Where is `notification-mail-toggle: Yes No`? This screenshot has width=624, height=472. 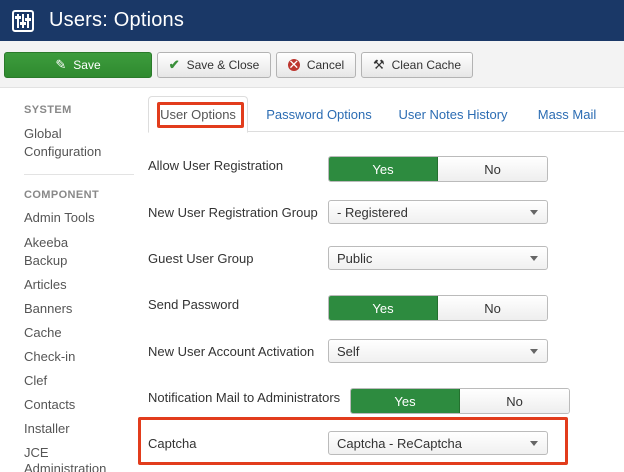 notification-mail-toggle: Yes No is located at coordinates (460, 401).